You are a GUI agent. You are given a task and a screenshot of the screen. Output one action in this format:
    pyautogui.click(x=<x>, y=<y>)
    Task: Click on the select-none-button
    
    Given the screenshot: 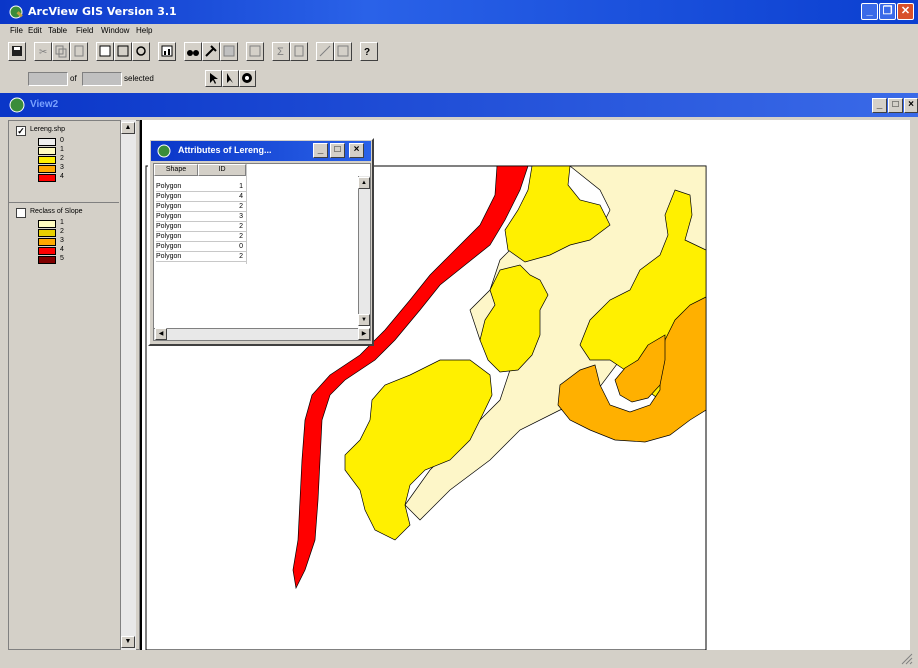 What is the action you would take?
    pyautogui.click(x=123, y=51)
    